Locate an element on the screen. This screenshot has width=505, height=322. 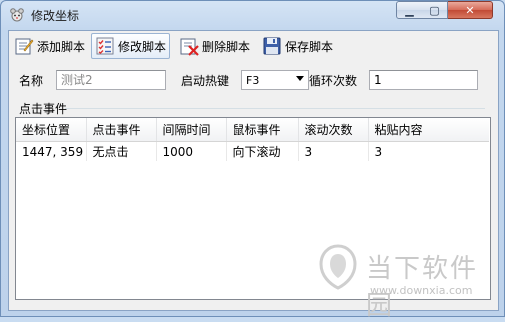
save-script-label: 保存脚本 is located at coordinates (309, 46).